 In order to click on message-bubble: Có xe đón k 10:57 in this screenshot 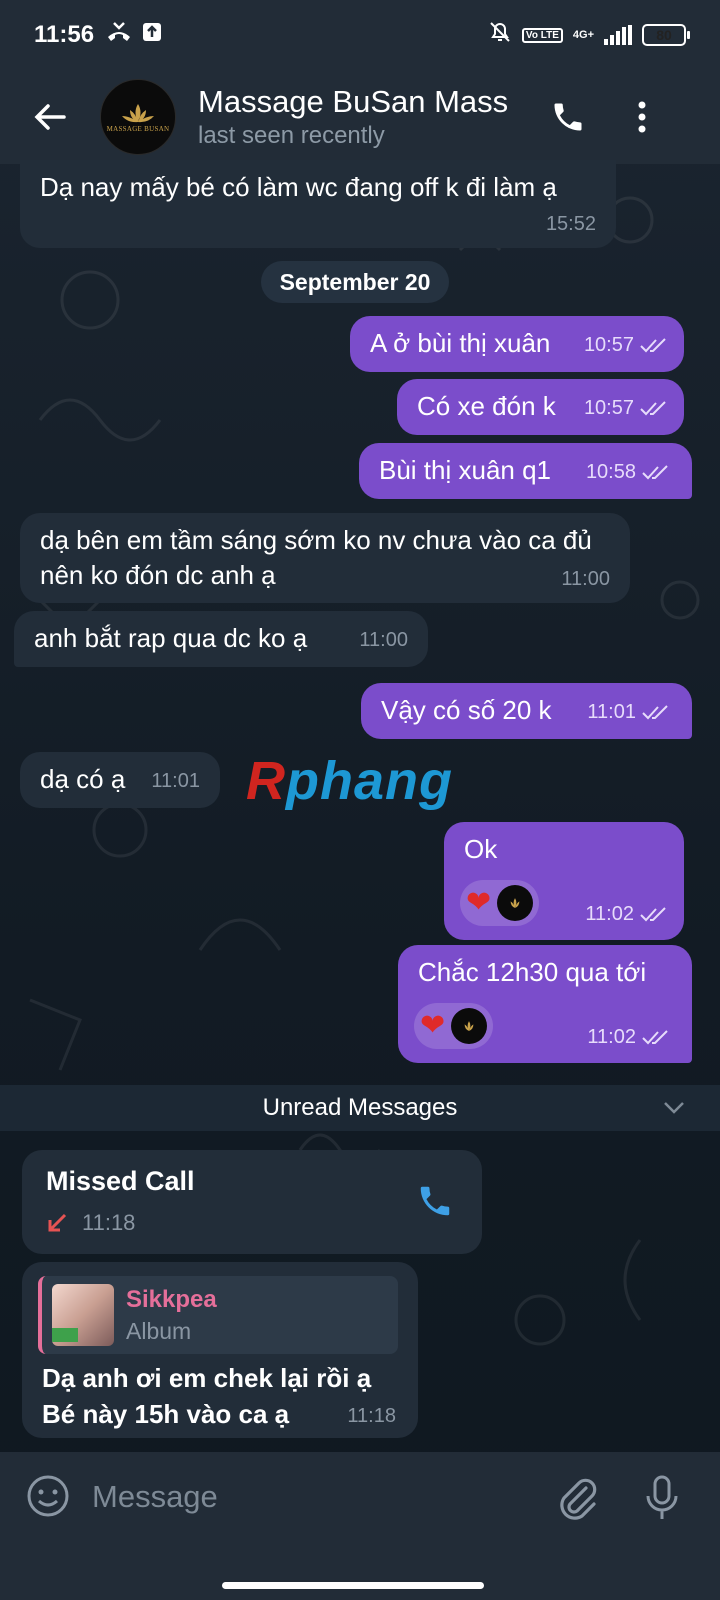, I will do `click(540, 407)`.